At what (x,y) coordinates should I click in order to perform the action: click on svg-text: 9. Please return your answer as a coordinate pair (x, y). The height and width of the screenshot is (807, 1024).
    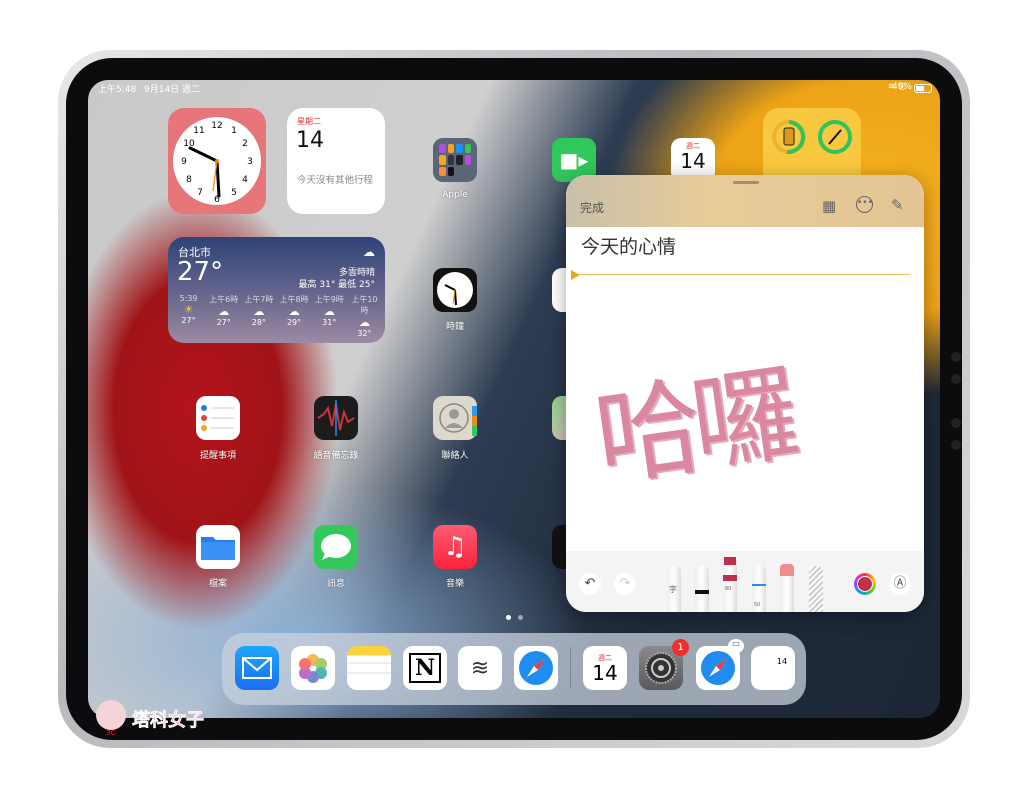
    Looking at the image, I should click on (184, 162).